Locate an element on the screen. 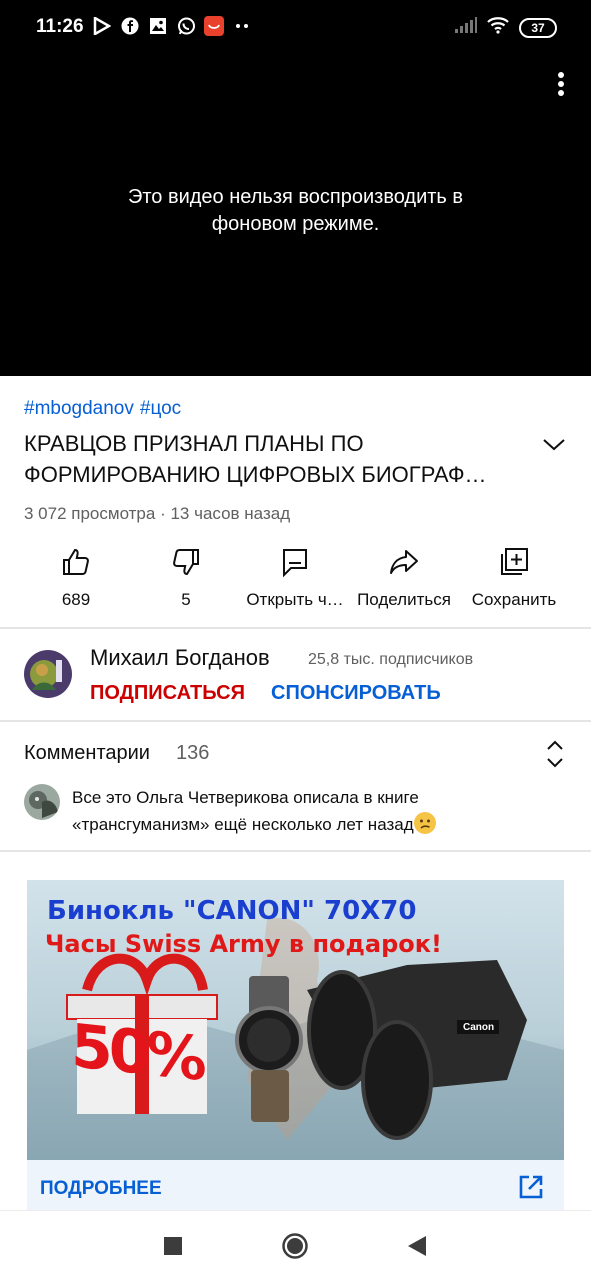  ad-subheadline: Часы Swiss Army в подарок! is located at coordinates (243, 944).